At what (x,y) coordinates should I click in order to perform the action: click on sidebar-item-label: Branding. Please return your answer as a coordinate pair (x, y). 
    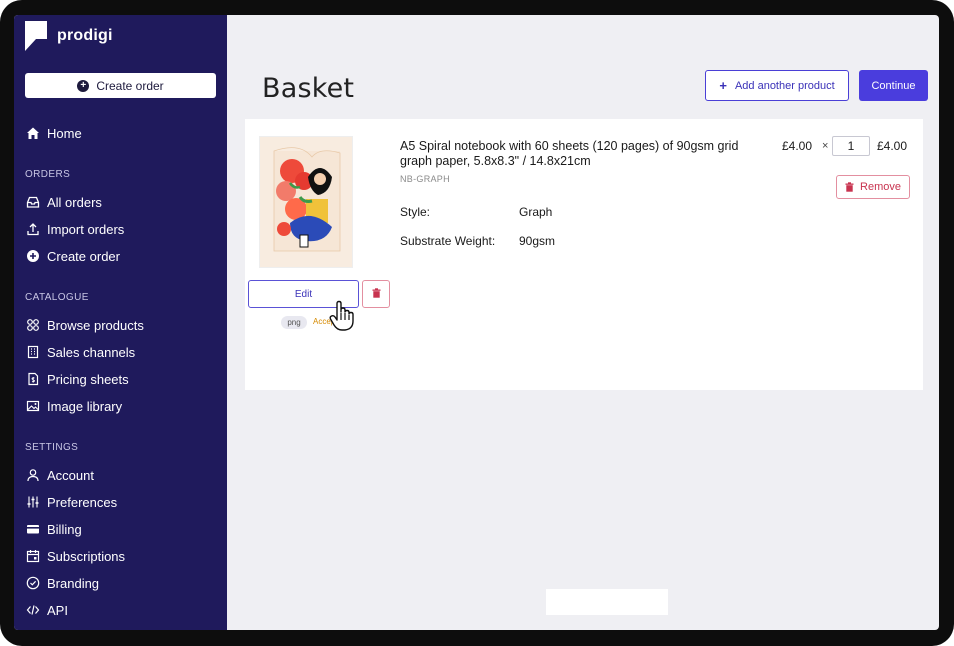
    Looking at the image, I should click on (73, 583).